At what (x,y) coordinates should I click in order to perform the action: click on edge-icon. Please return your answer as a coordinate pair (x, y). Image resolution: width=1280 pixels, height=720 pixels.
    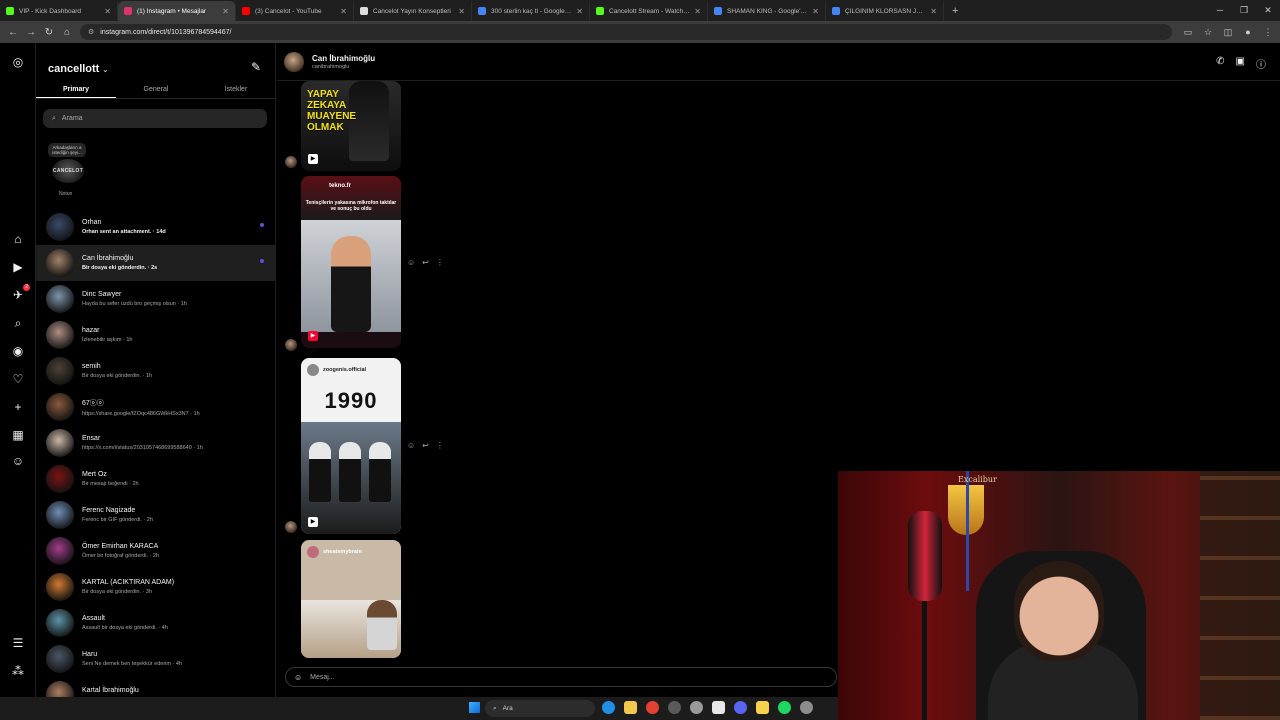
    Looking at the image, I should click on (608, 707).